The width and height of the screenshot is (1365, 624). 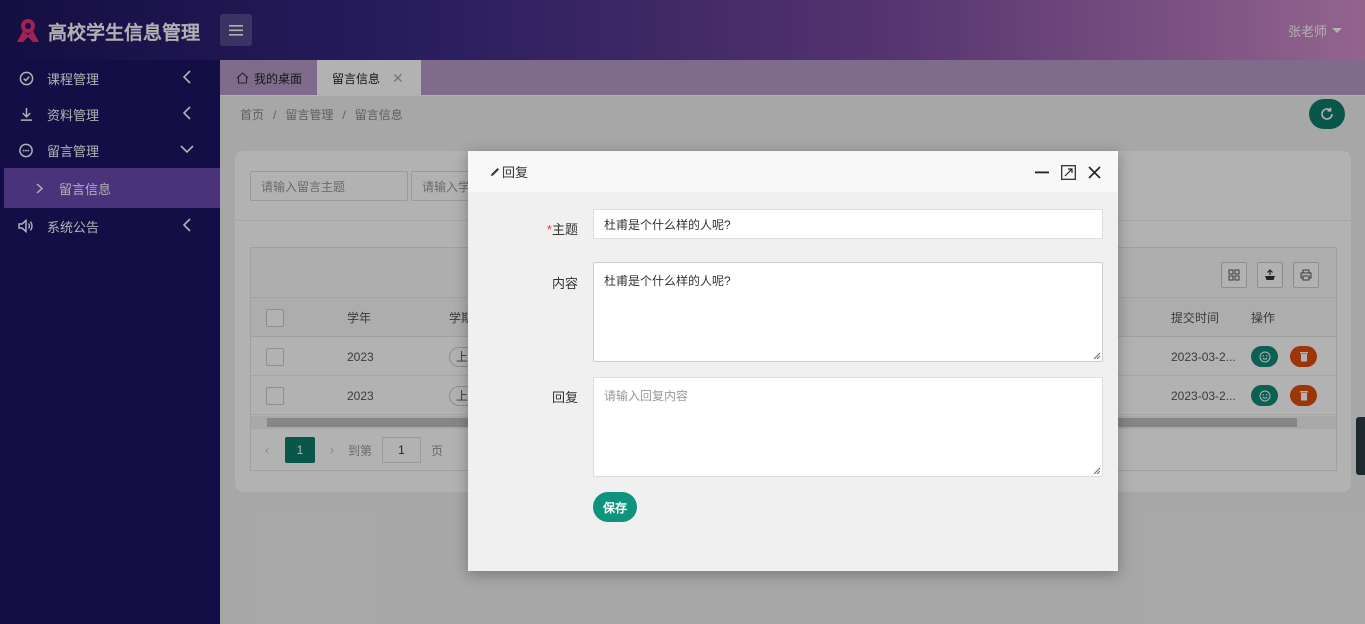 I want to click on save-button: 保存, so click(x=615, y=507).